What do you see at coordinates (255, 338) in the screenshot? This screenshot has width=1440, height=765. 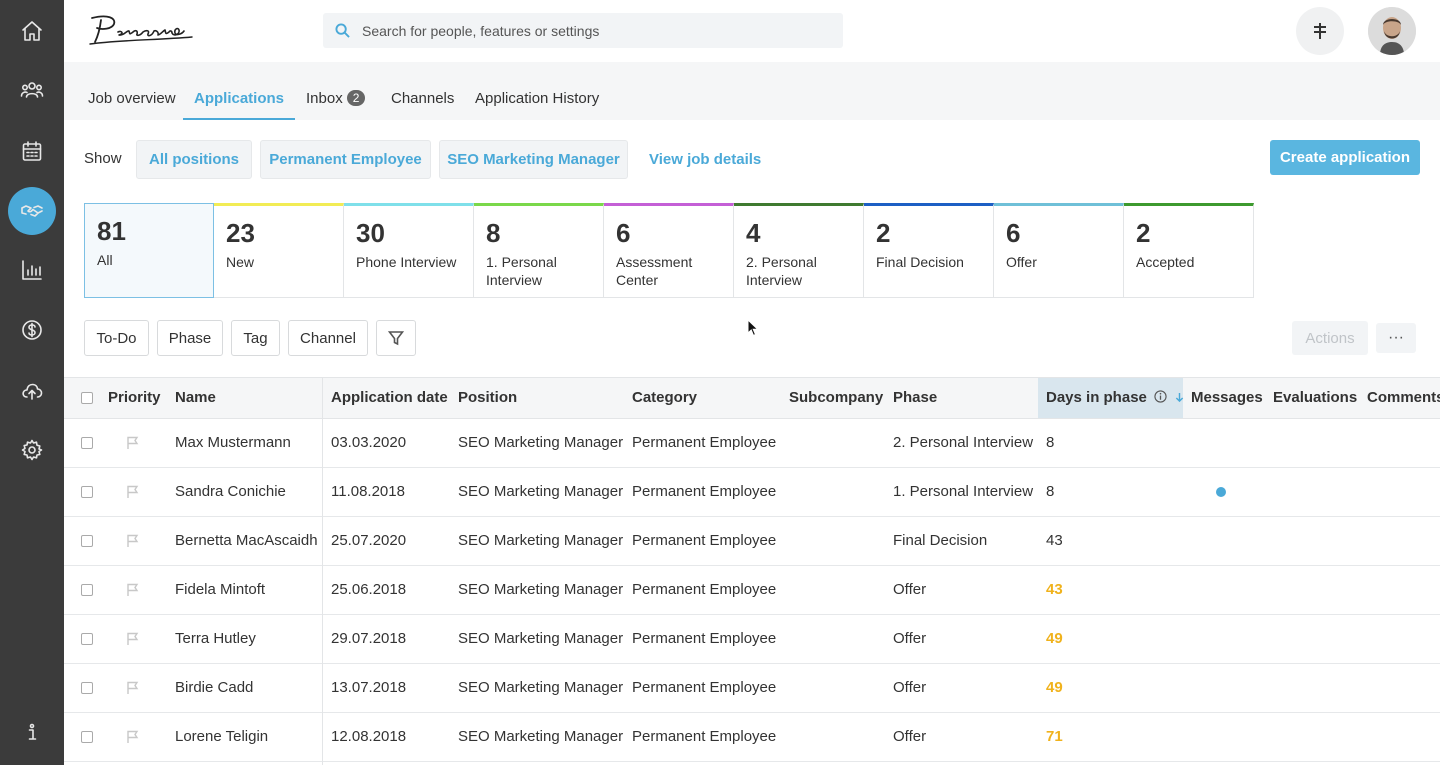 I see `tag-filter-button: Tag` at bounding box center [255, 338].